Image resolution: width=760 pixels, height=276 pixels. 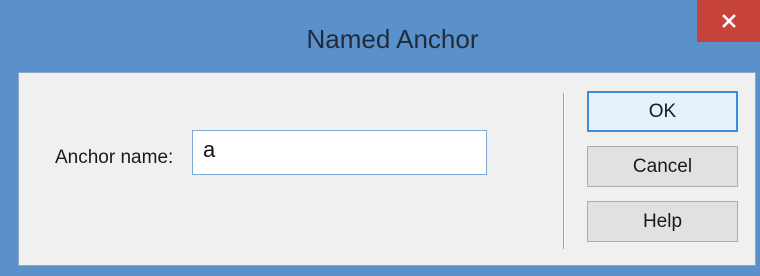 I want to click on anchor-name-input: a, so click(x=339, y=152).